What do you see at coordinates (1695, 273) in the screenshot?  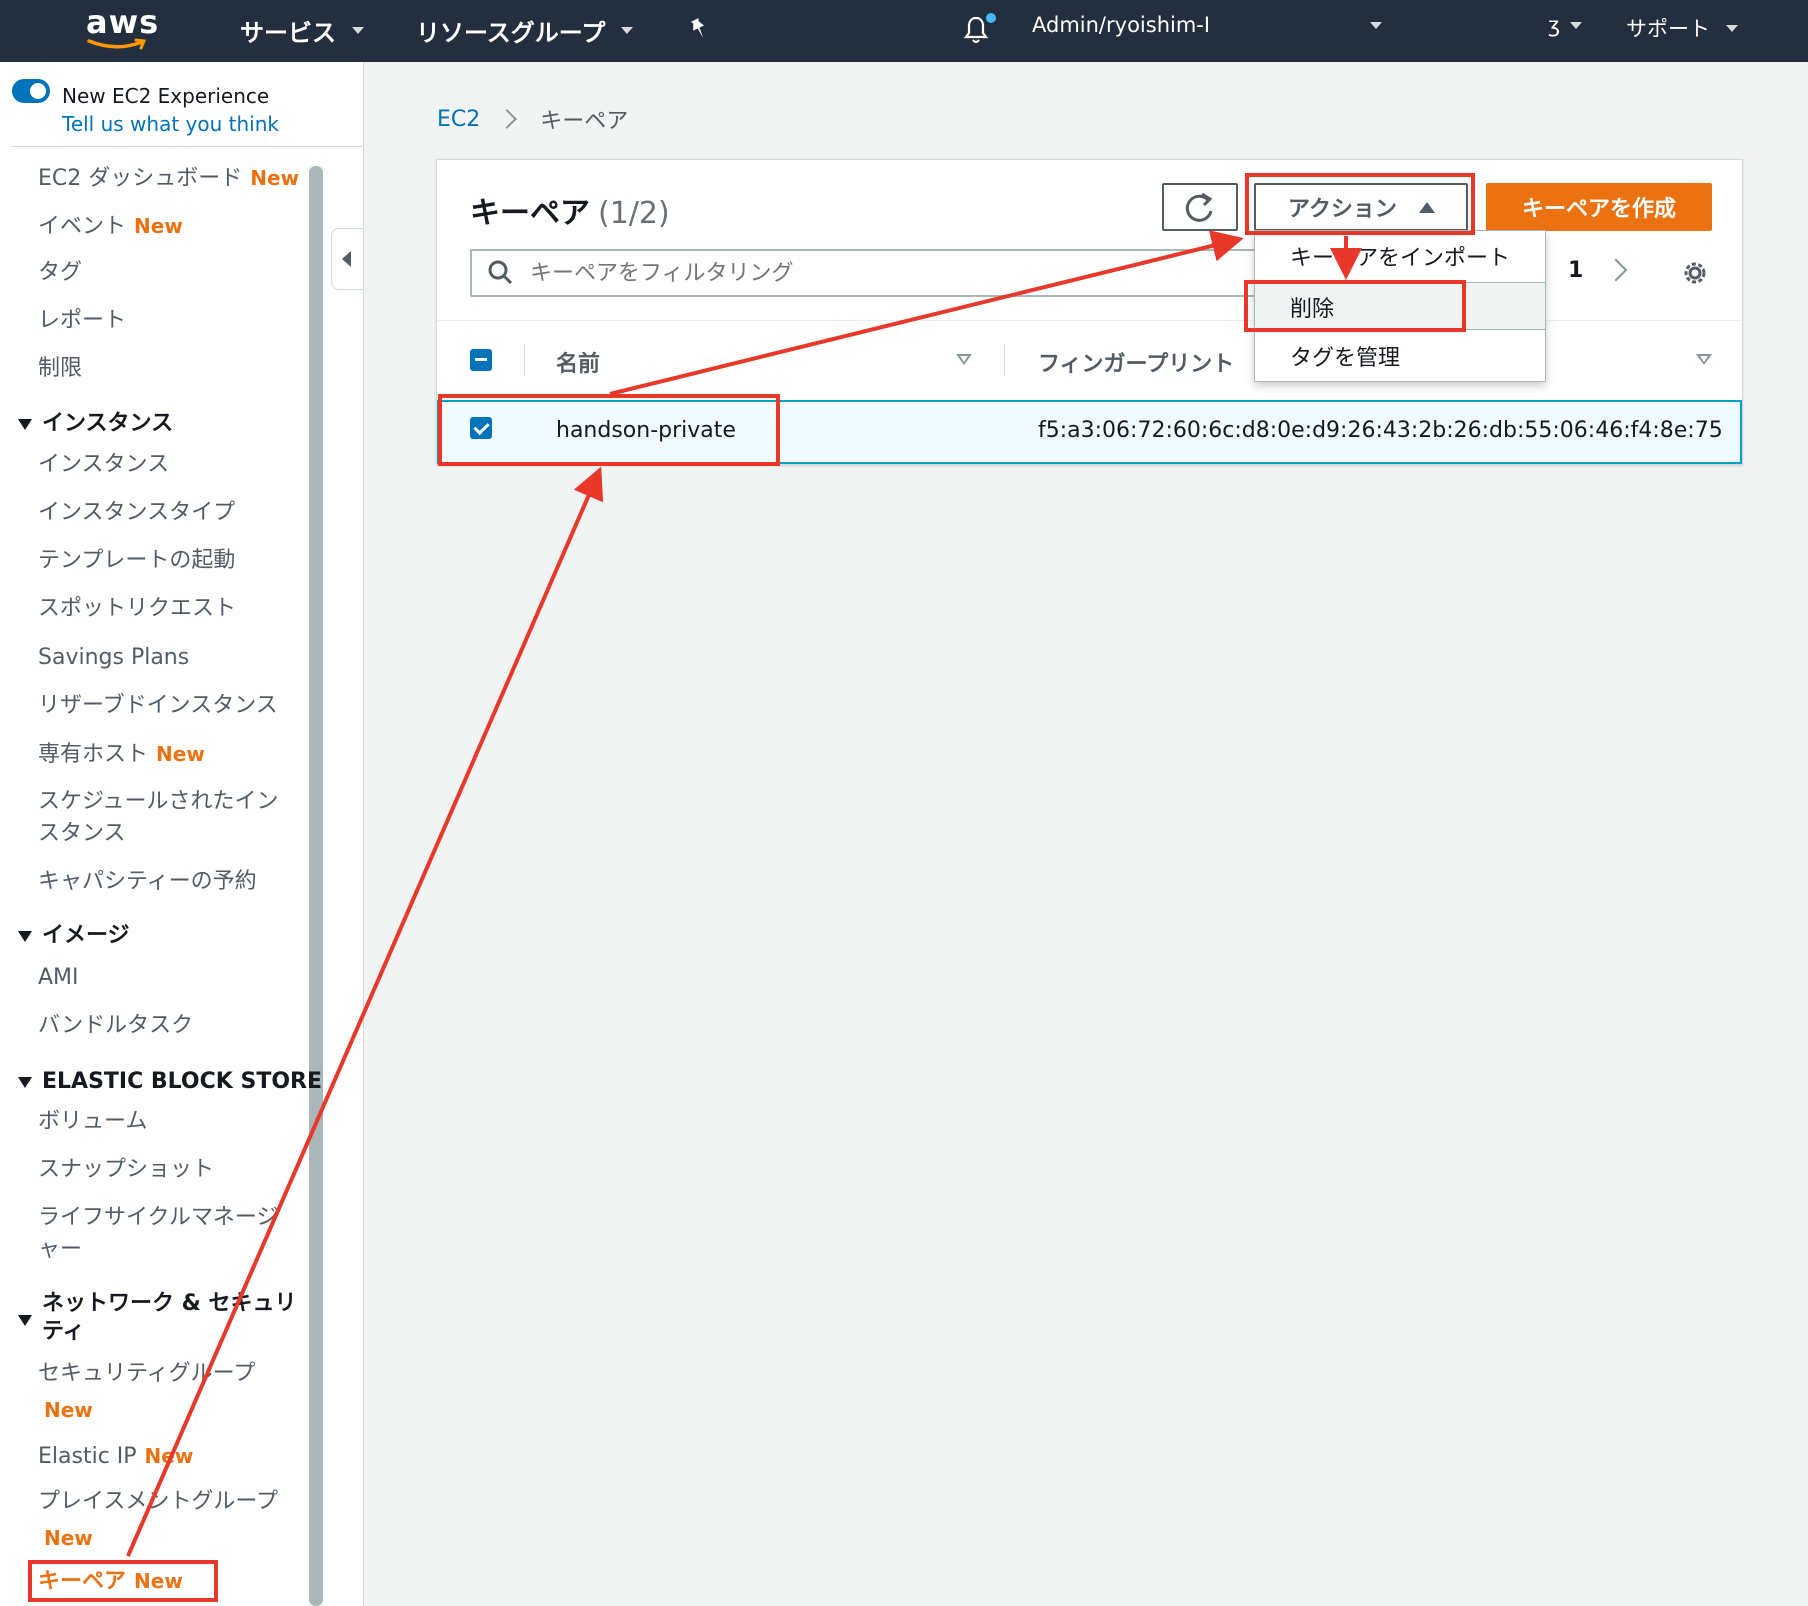 I see `gear-icon` at bounding box center [1695, 273].